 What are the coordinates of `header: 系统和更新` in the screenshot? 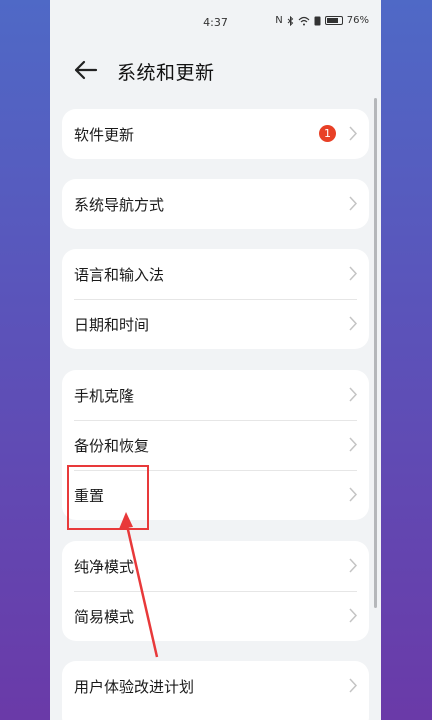 It's located at (215, 70).